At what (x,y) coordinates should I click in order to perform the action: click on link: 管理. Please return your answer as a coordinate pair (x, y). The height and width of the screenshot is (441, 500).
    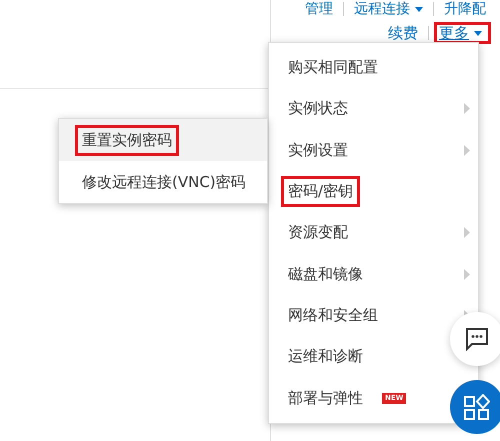
    Looking at the image, I should click on (319, 9).